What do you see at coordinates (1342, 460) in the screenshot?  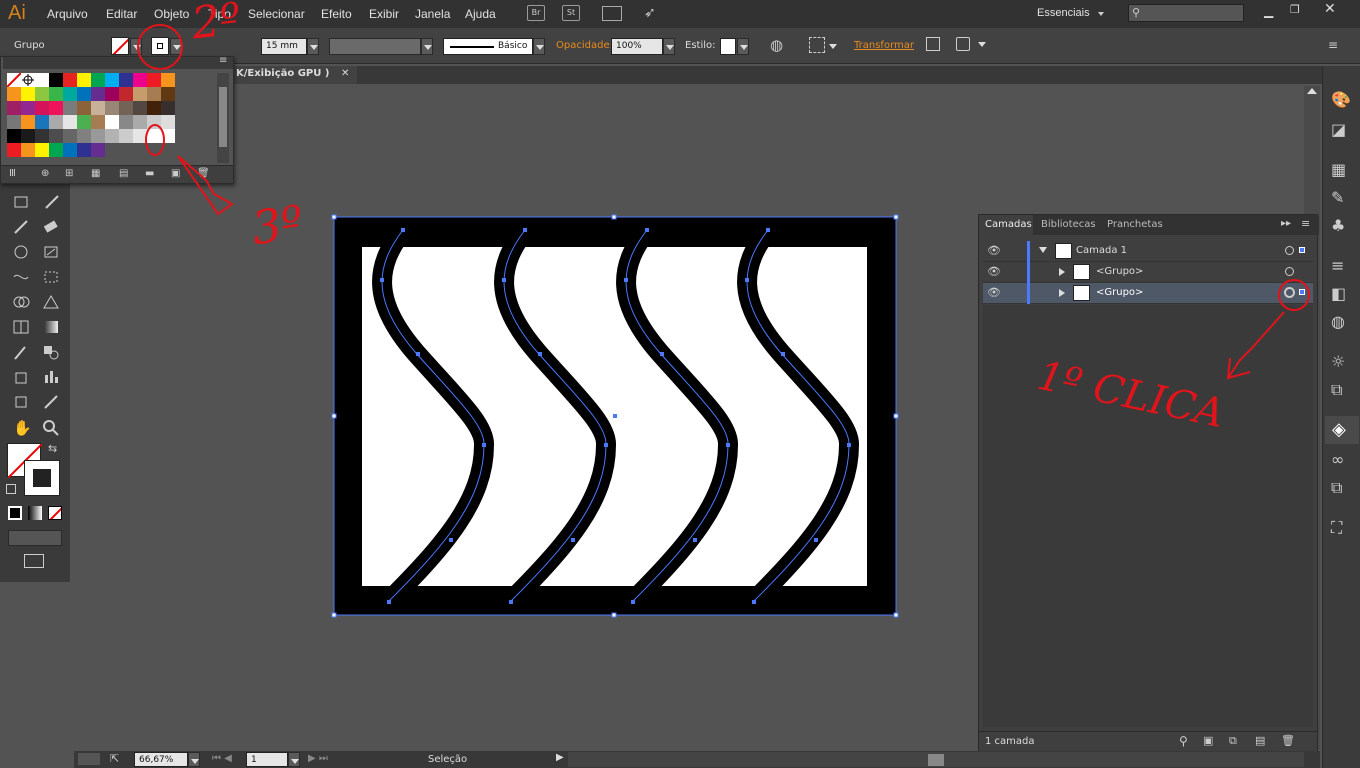 I see `cc-libraries-icon: ∞` at bounding box center [1342, 460].